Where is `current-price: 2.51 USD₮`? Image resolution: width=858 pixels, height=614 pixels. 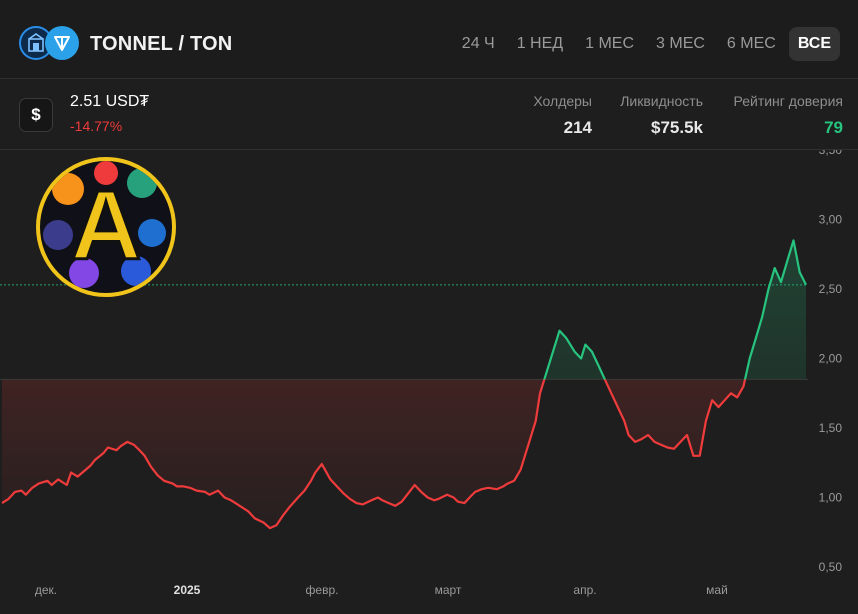 current-price: 2.51 USD₮ is located at coordinates (110, 101).